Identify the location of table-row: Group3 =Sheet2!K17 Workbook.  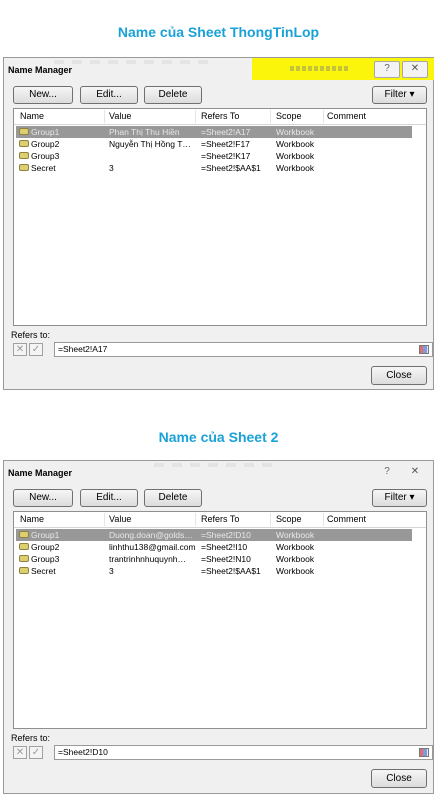
(214, 156).